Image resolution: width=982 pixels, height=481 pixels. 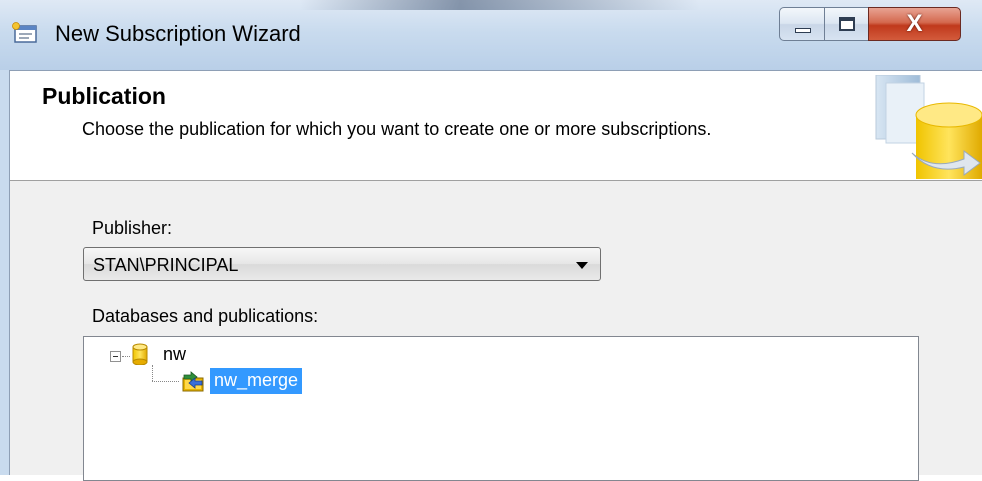 What do you see at coordinates (132, 228) in the screenshot?
I see `publisher-label: Publisher:` at bounding box center [132, 228].